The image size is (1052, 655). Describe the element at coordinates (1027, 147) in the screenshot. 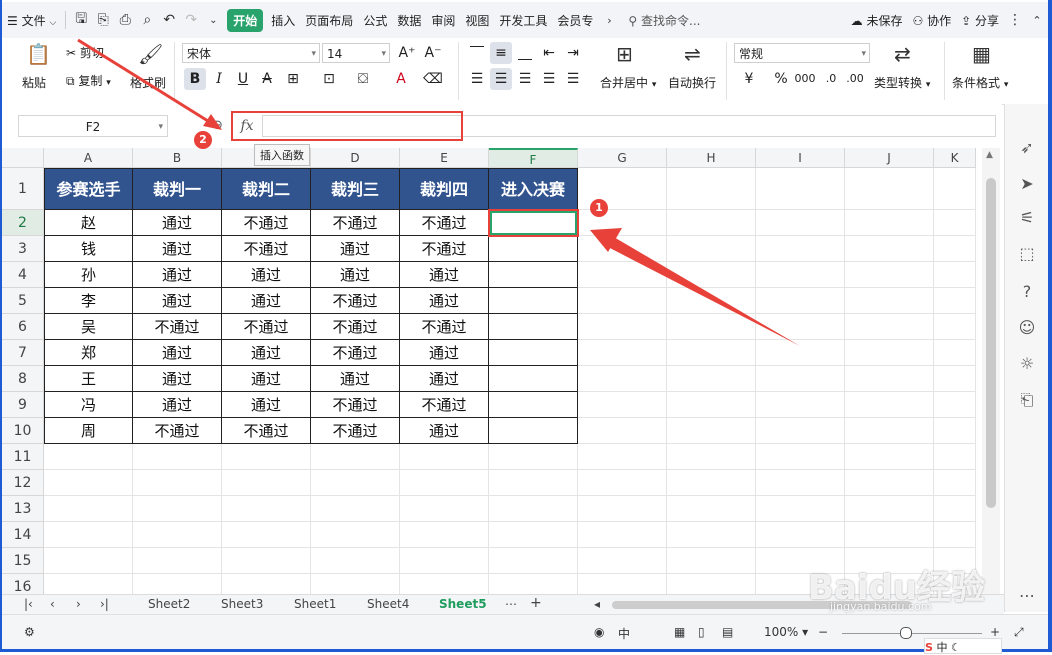

I see `rocket-icon: ➶` at that location.